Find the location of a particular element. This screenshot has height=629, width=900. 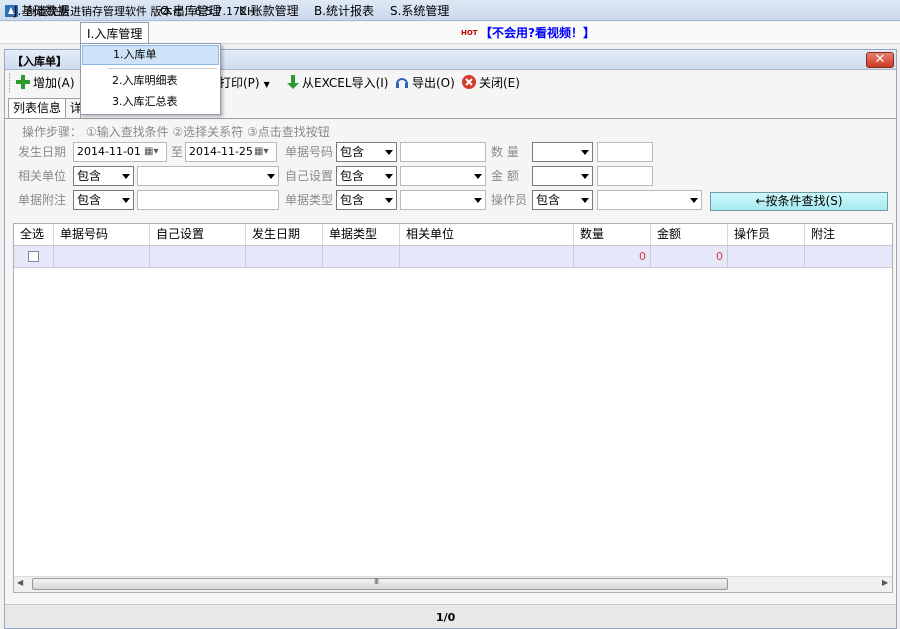

row-checkbox is located at coordinates (33, 256).